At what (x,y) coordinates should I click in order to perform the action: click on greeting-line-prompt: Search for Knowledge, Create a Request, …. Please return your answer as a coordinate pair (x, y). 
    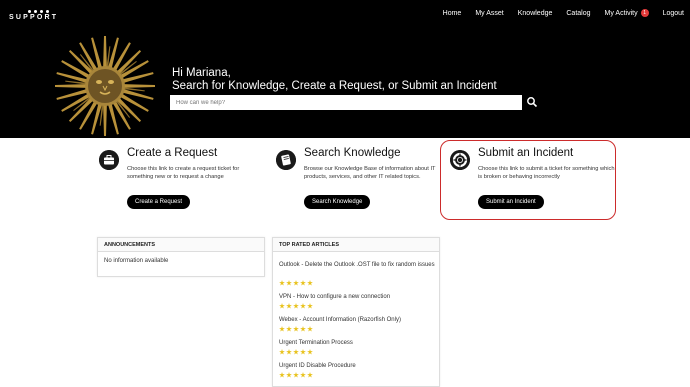
    Looking at the image, I should click on (334, 86).